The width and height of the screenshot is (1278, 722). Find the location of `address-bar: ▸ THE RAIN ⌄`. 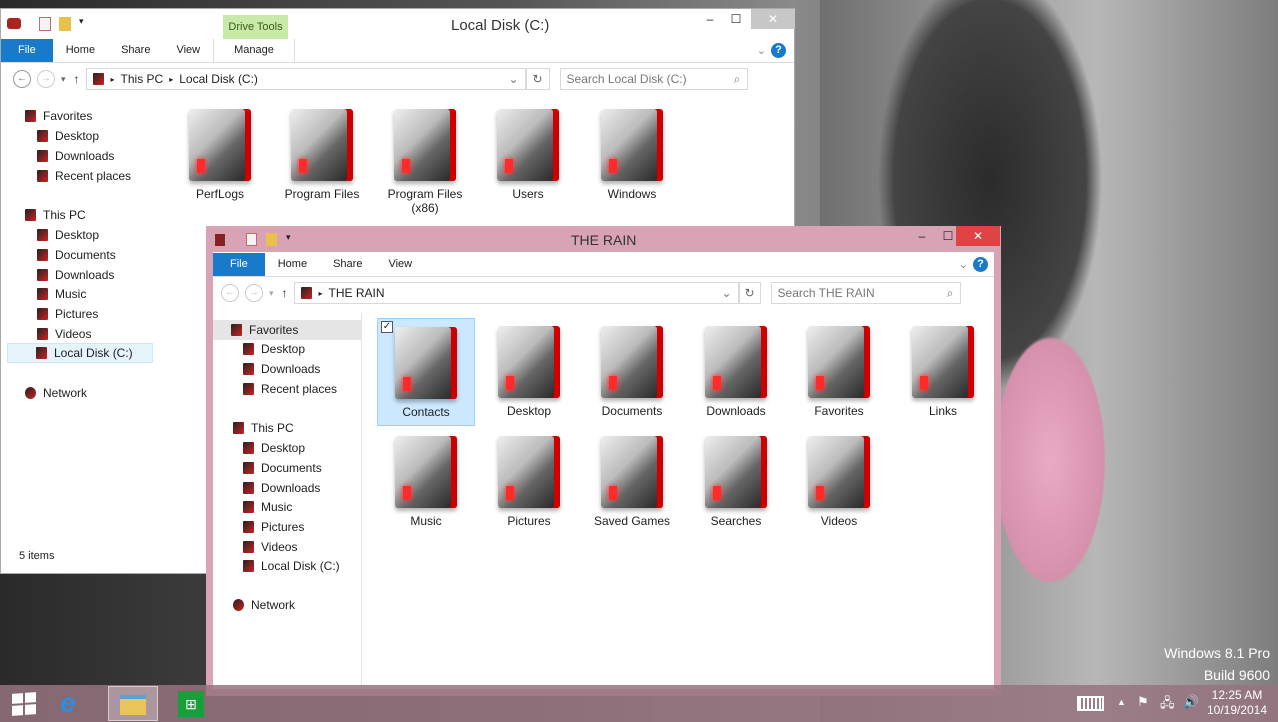

address-bar: ▸ THE RAIN ⌄ is located at coordinates (516, 293).